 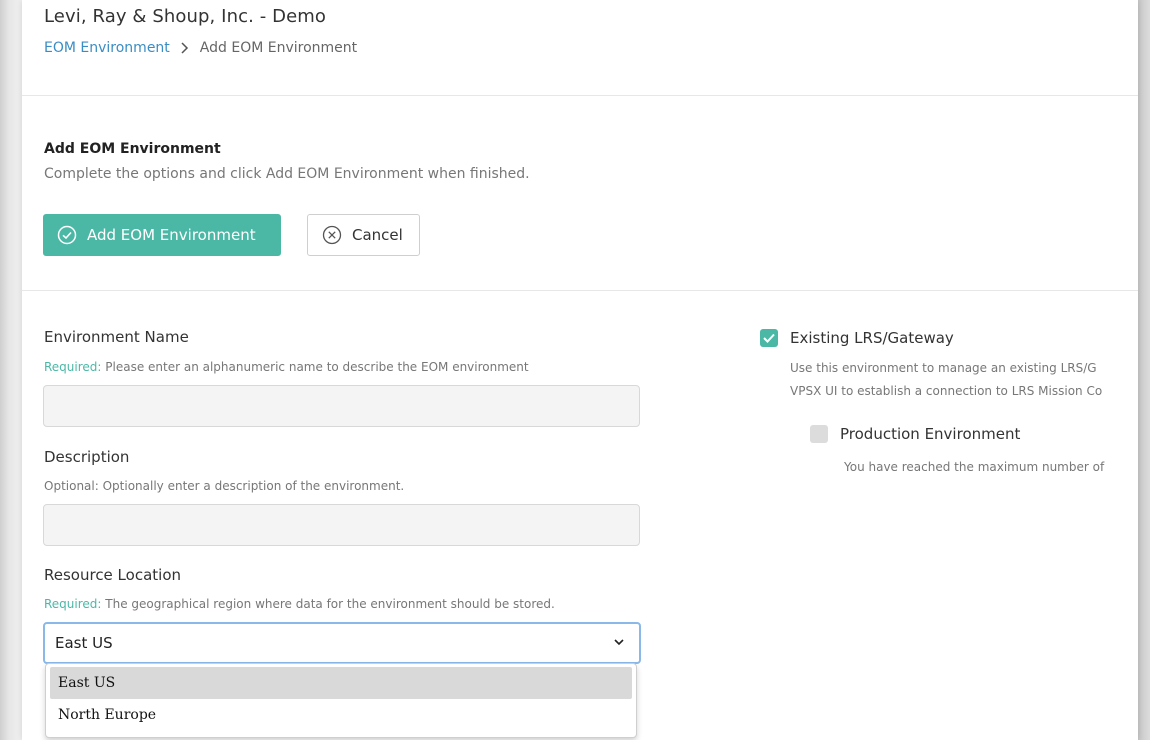 What do you see at coordinates (11, 370) in the screenshot?
I see `window-frame-left` at bounding box center [11, 370].